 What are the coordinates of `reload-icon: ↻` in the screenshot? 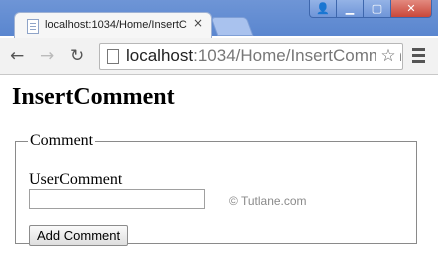 It's located at (77, 56).